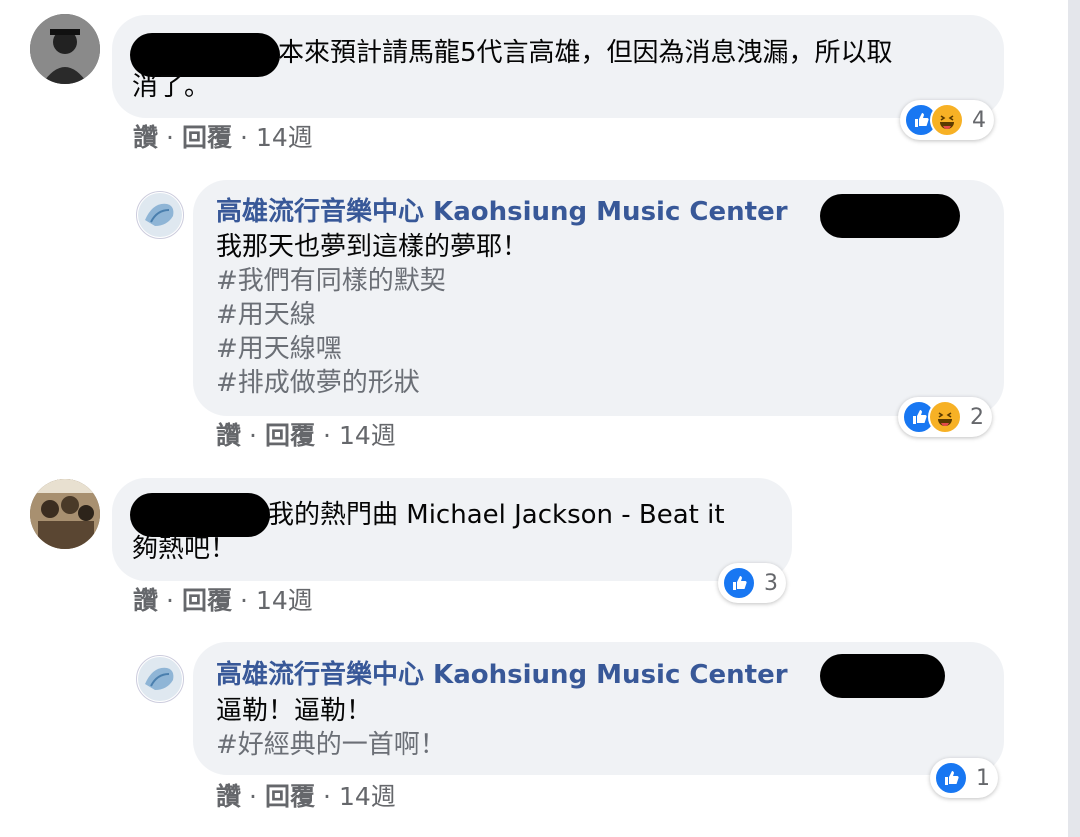 Image resolution: width=1080 pixels, height=837 pixels. What do you see at coordinates (1074, 418) in the screenshot?
I see `page-scroll-edge` at bounding box center [1074, 418].